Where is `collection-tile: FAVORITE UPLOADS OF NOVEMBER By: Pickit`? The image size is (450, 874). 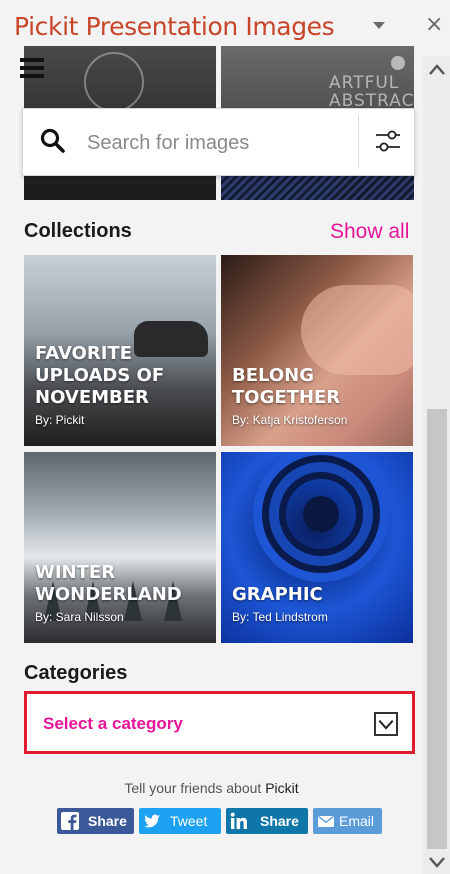
collection-tile: FAVORITE UPLOADS OF NOVEMBER By: Pickit is located at coordinates (120, 350).